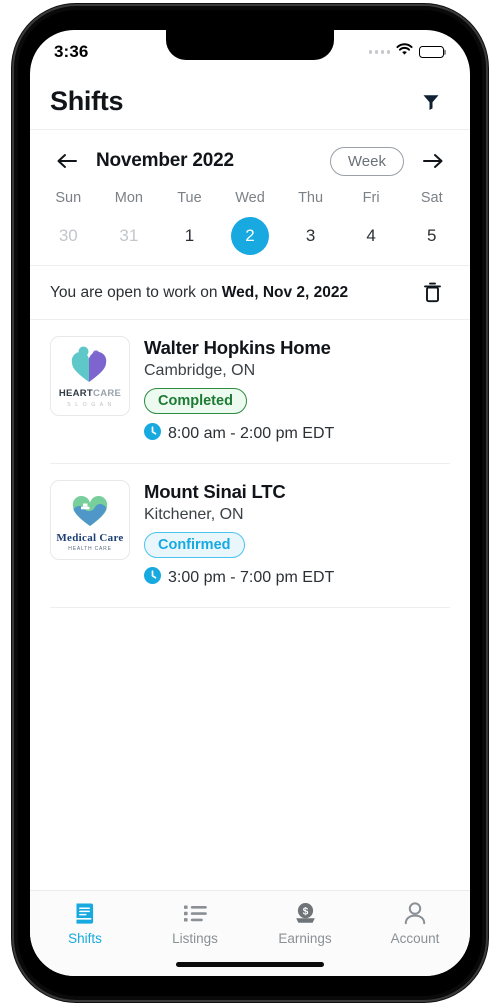 The width and height of the screenshot is (500, 1006). What do you see at coordinates (128, 198) in the screenshot?
I see `calendar-weekday: Mon` at bounding box center [128, 198].